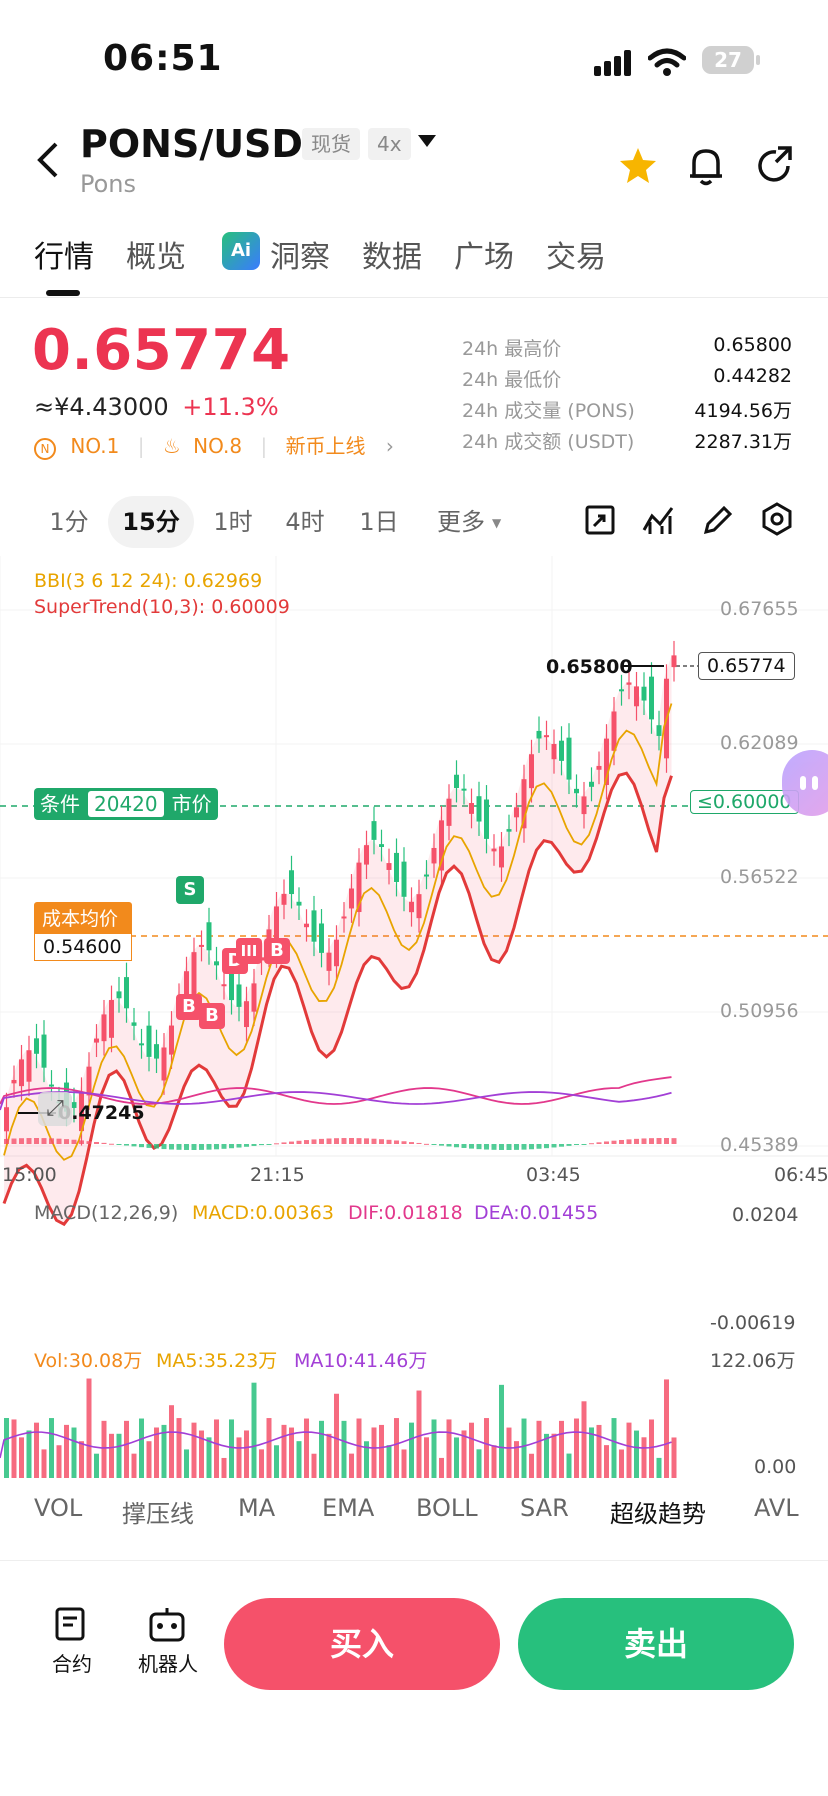 The image size is (828, 1796). What do you see at coordinates (58, 1508) in the screenshot?
I see `indicator-tab-vol: VOL` at bounding box center [58, 1508].